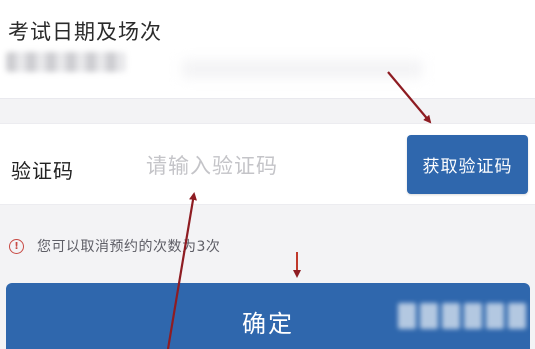 This screenshot has height=349, width=535. Describe the element at coordinates (129, 247) in the screenshot. I see `cancel-count-notice-text: 您可以取消预约的次数为3次` at that location.